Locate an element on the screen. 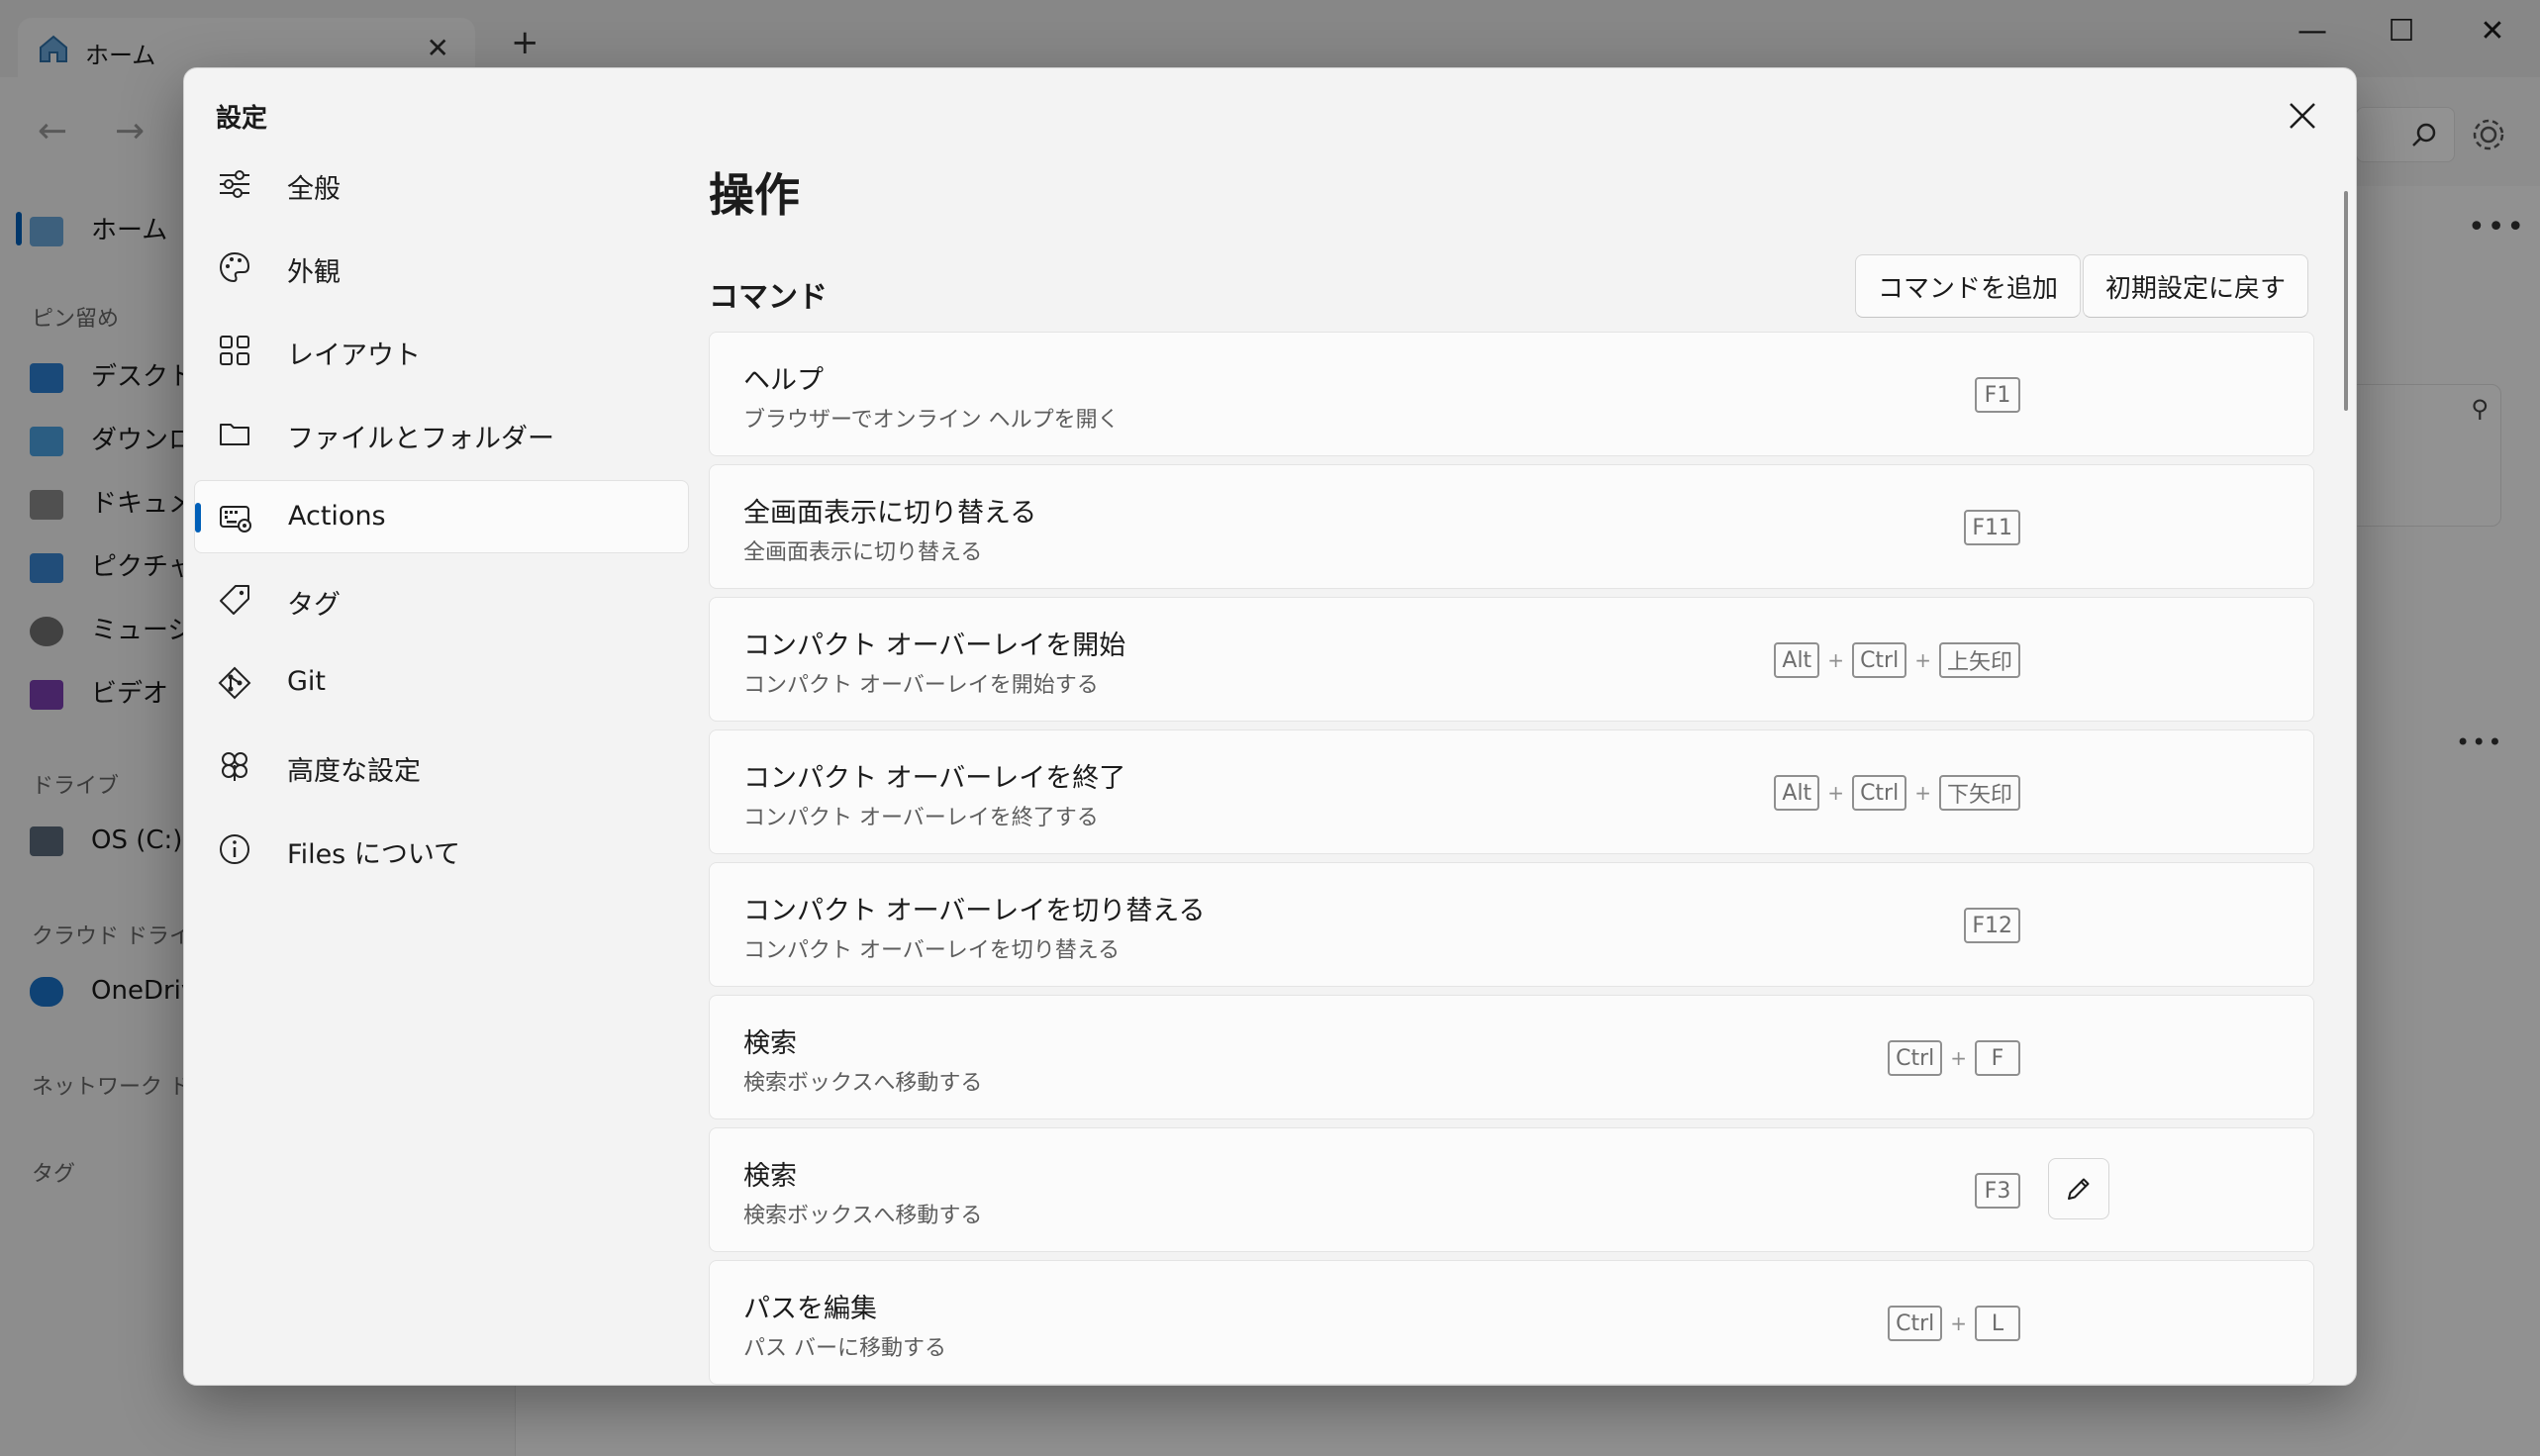  shortcut-keys: F1 is located at coordinates (1997, 395).